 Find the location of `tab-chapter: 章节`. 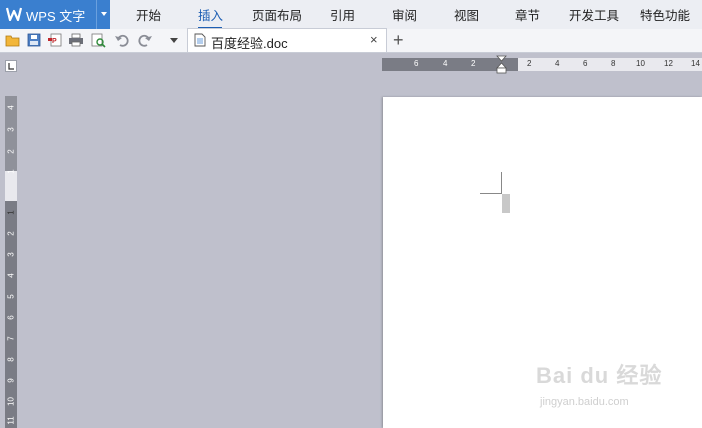

tab-chapter: 章节 is located at coordinates (527, 14).